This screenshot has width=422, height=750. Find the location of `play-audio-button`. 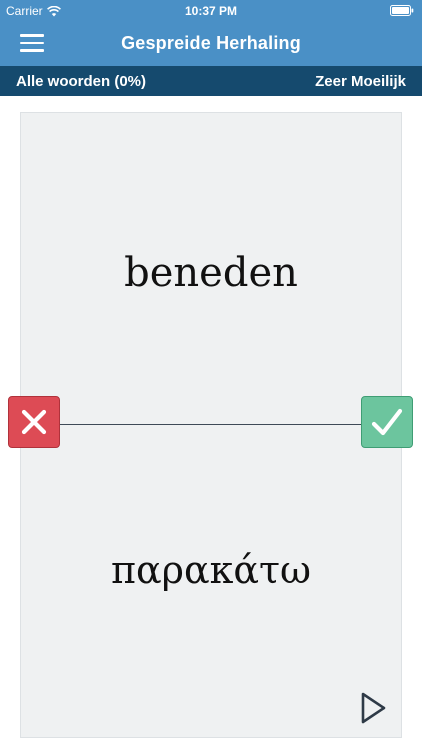

play-audio-button is located at coordinates (374, 708).